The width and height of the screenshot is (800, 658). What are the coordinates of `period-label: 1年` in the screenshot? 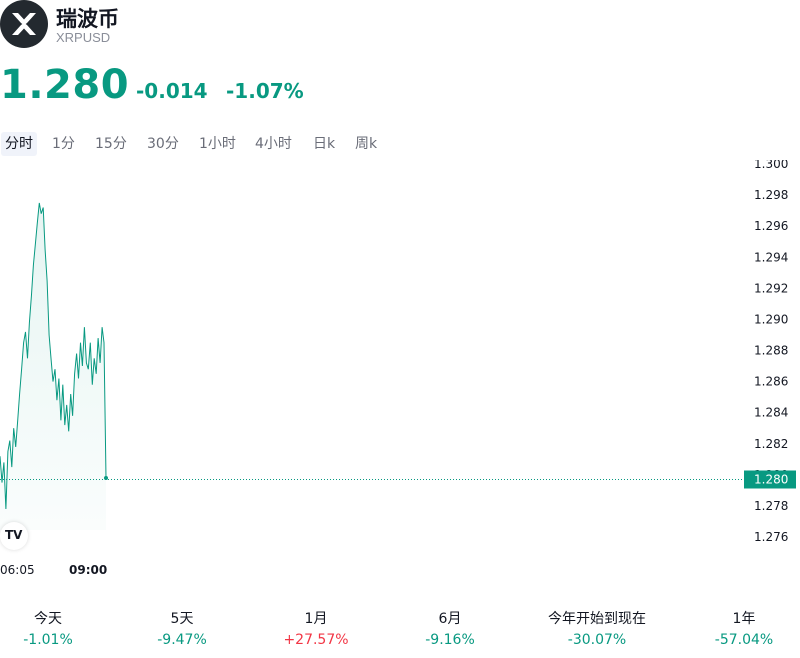 It's located at (744, 619).